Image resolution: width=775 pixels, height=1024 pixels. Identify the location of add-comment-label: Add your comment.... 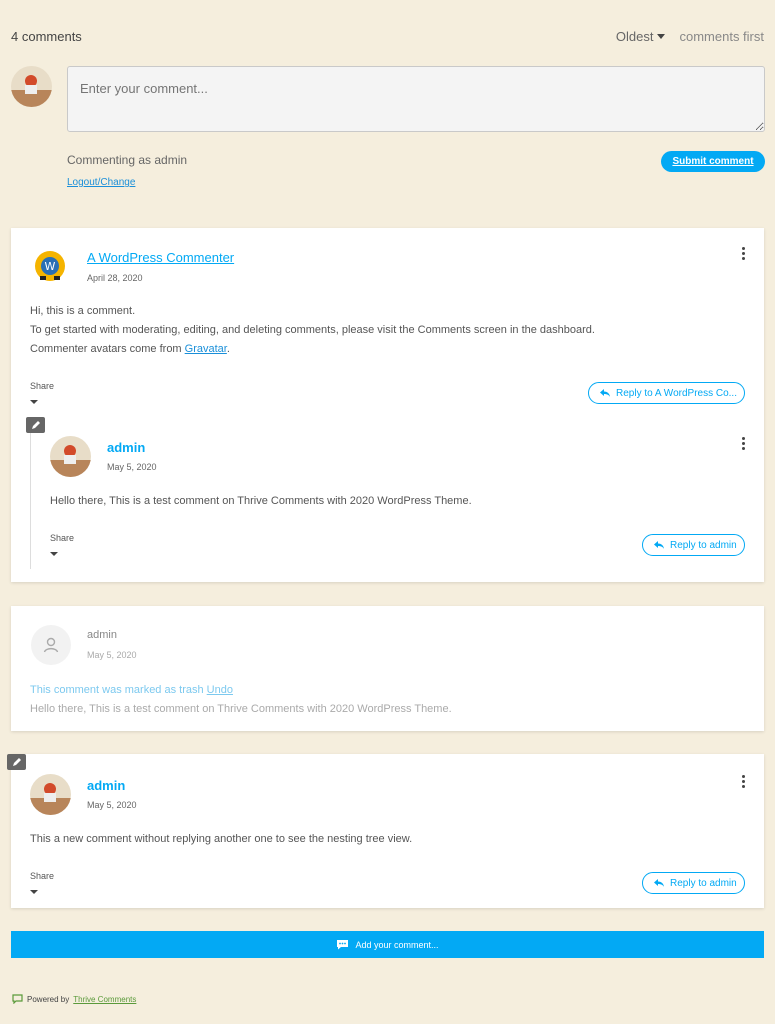
(397, 944).